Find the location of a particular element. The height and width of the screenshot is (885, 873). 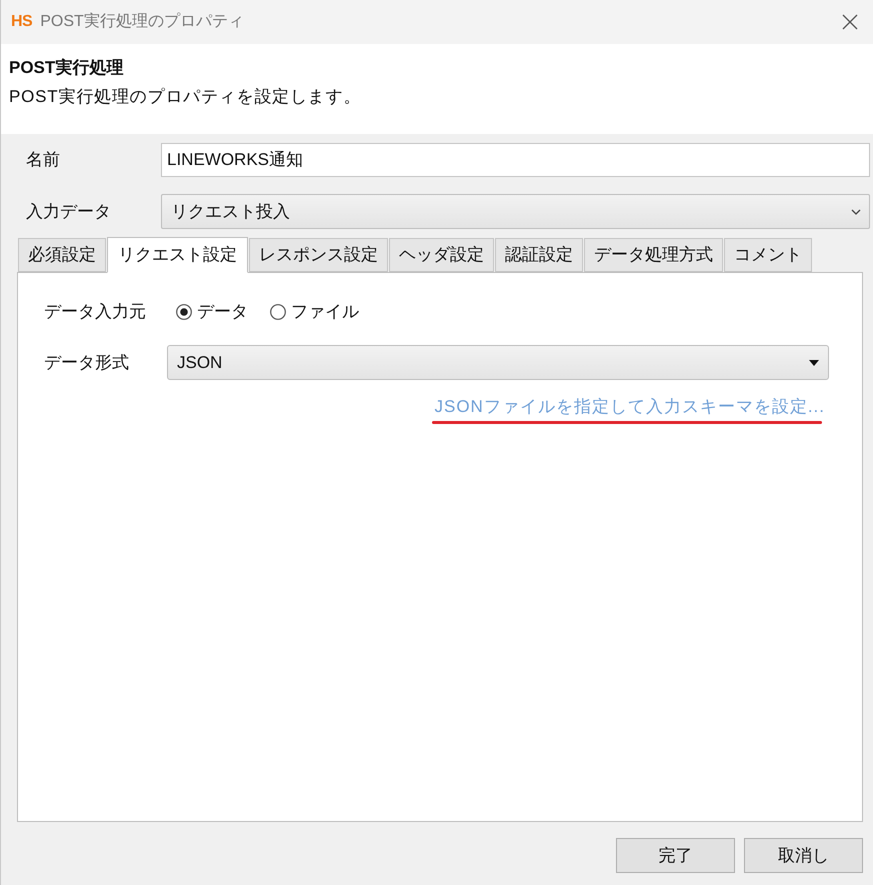

tab: リクエスト設定 is located at coordinates (177, 255).